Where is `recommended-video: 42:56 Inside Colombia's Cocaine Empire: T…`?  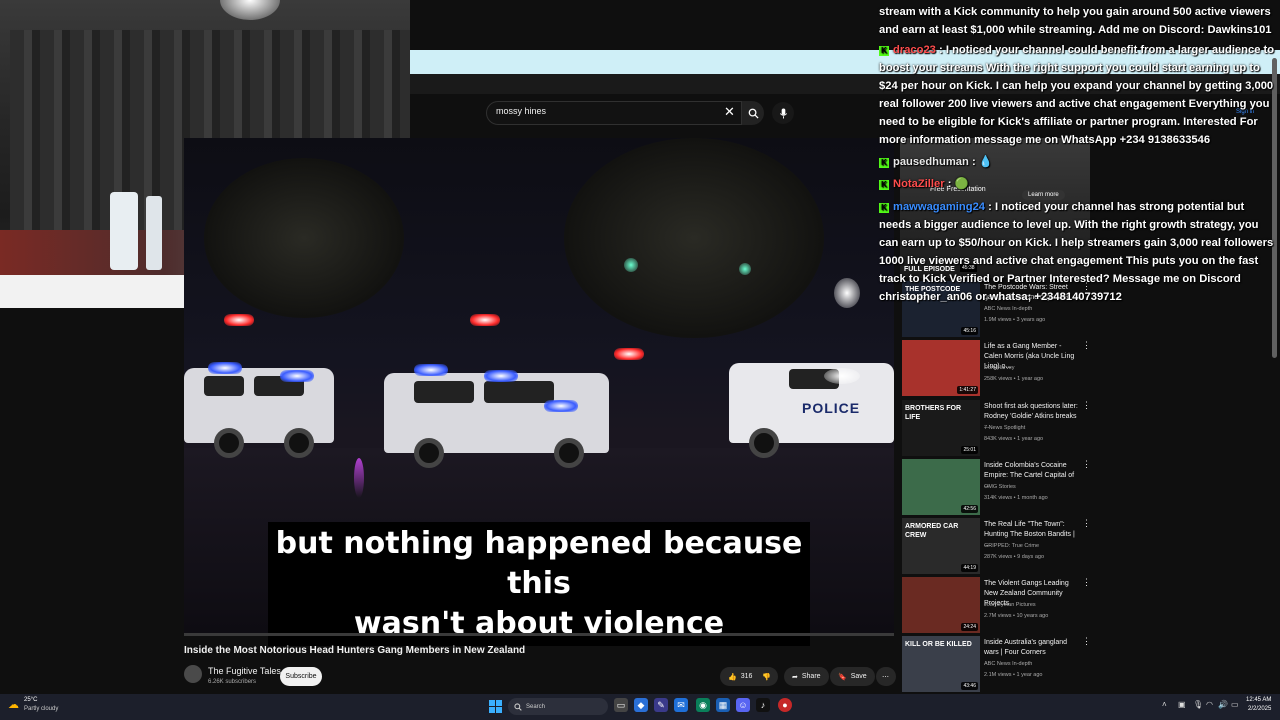
recommended-video: 42:56 Inside Colombia's Cocaine Empire: T… is located at coordinates (997, 487).